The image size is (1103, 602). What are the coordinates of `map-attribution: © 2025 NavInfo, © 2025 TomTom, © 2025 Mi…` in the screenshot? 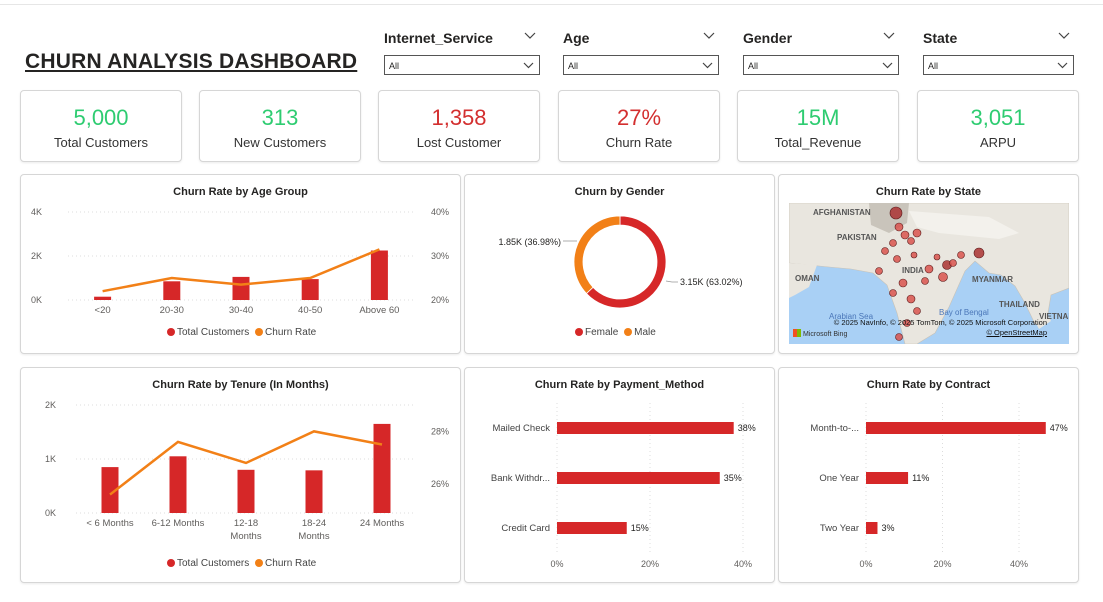 It's located at (940, 328).